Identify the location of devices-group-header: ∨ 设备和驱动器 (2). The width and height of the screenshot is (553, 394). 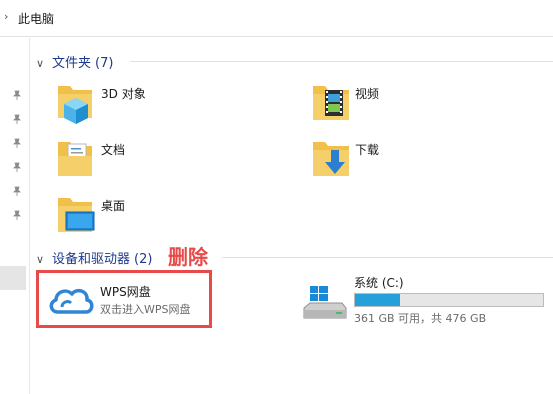
(94, 257).